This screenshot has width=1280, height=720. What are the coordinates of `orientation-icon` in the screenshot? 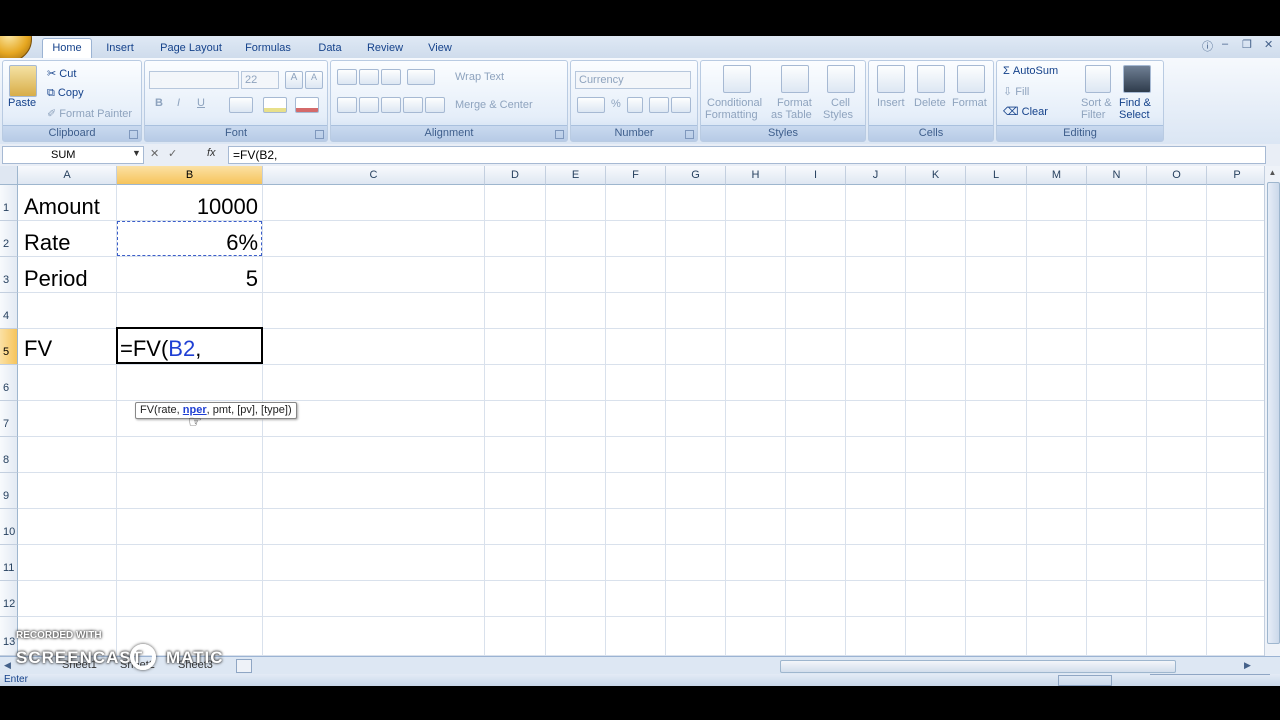 It's located at (421, 77).